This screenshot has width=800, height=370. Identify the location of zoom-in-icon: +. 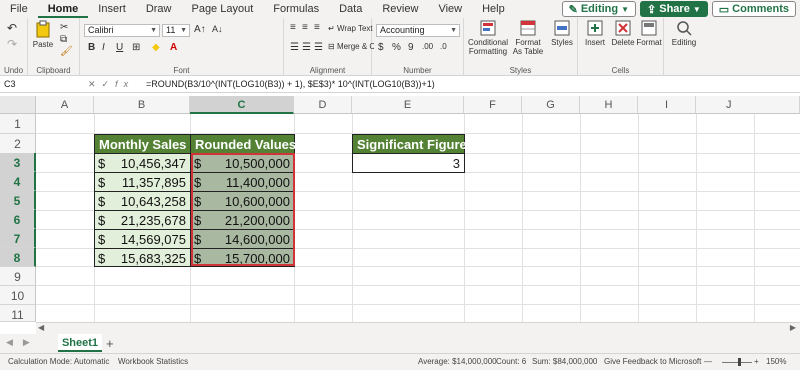
(756, 362).